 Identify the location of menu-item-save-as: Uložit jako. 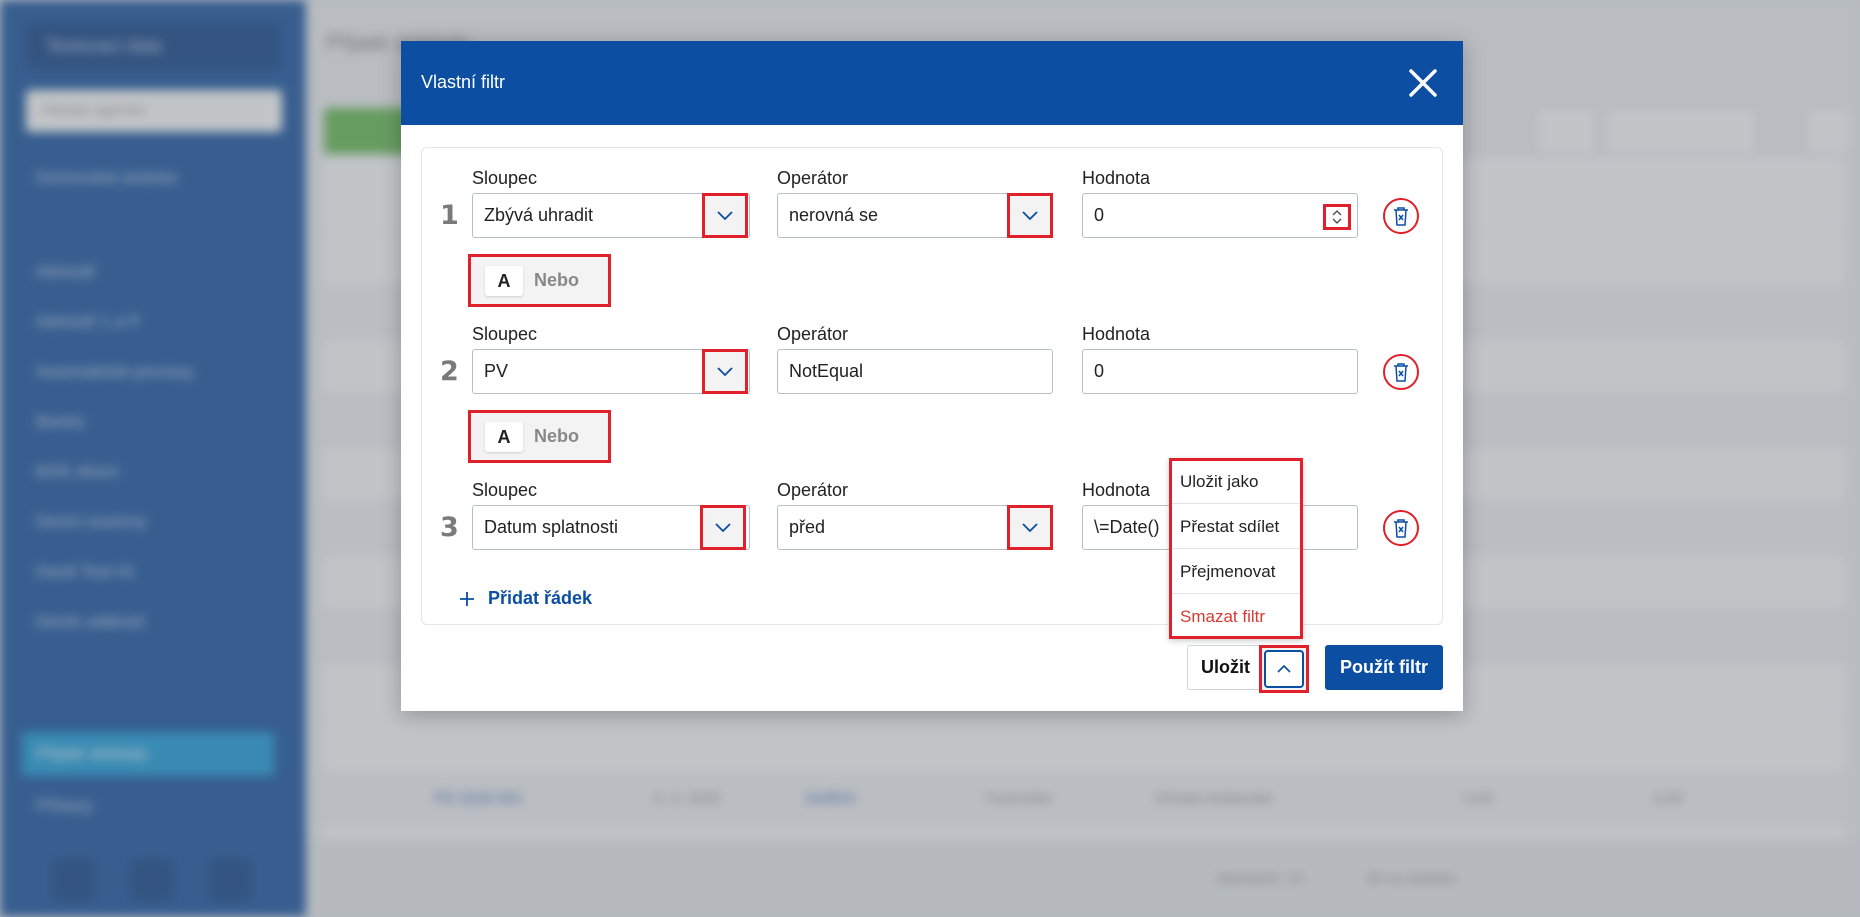
(1219, 482).